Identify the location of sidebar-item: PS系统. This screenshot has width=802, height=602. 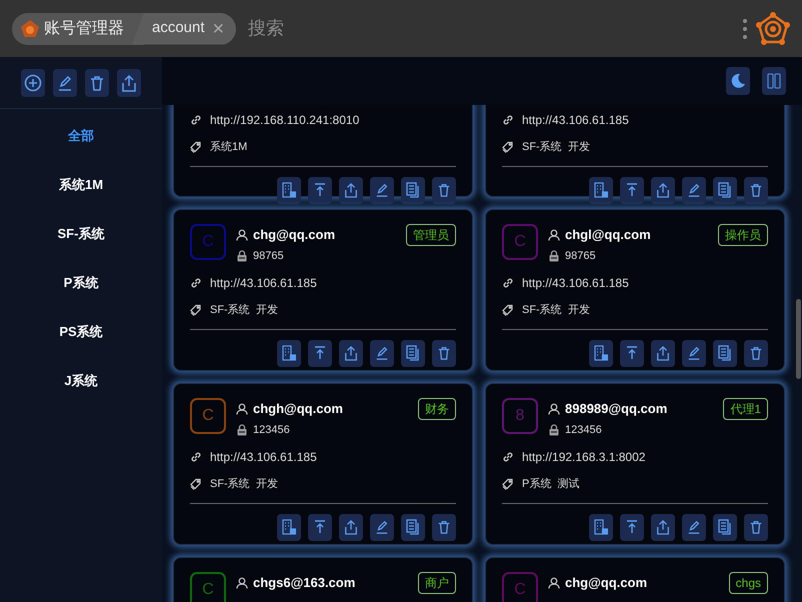
(81, 332).